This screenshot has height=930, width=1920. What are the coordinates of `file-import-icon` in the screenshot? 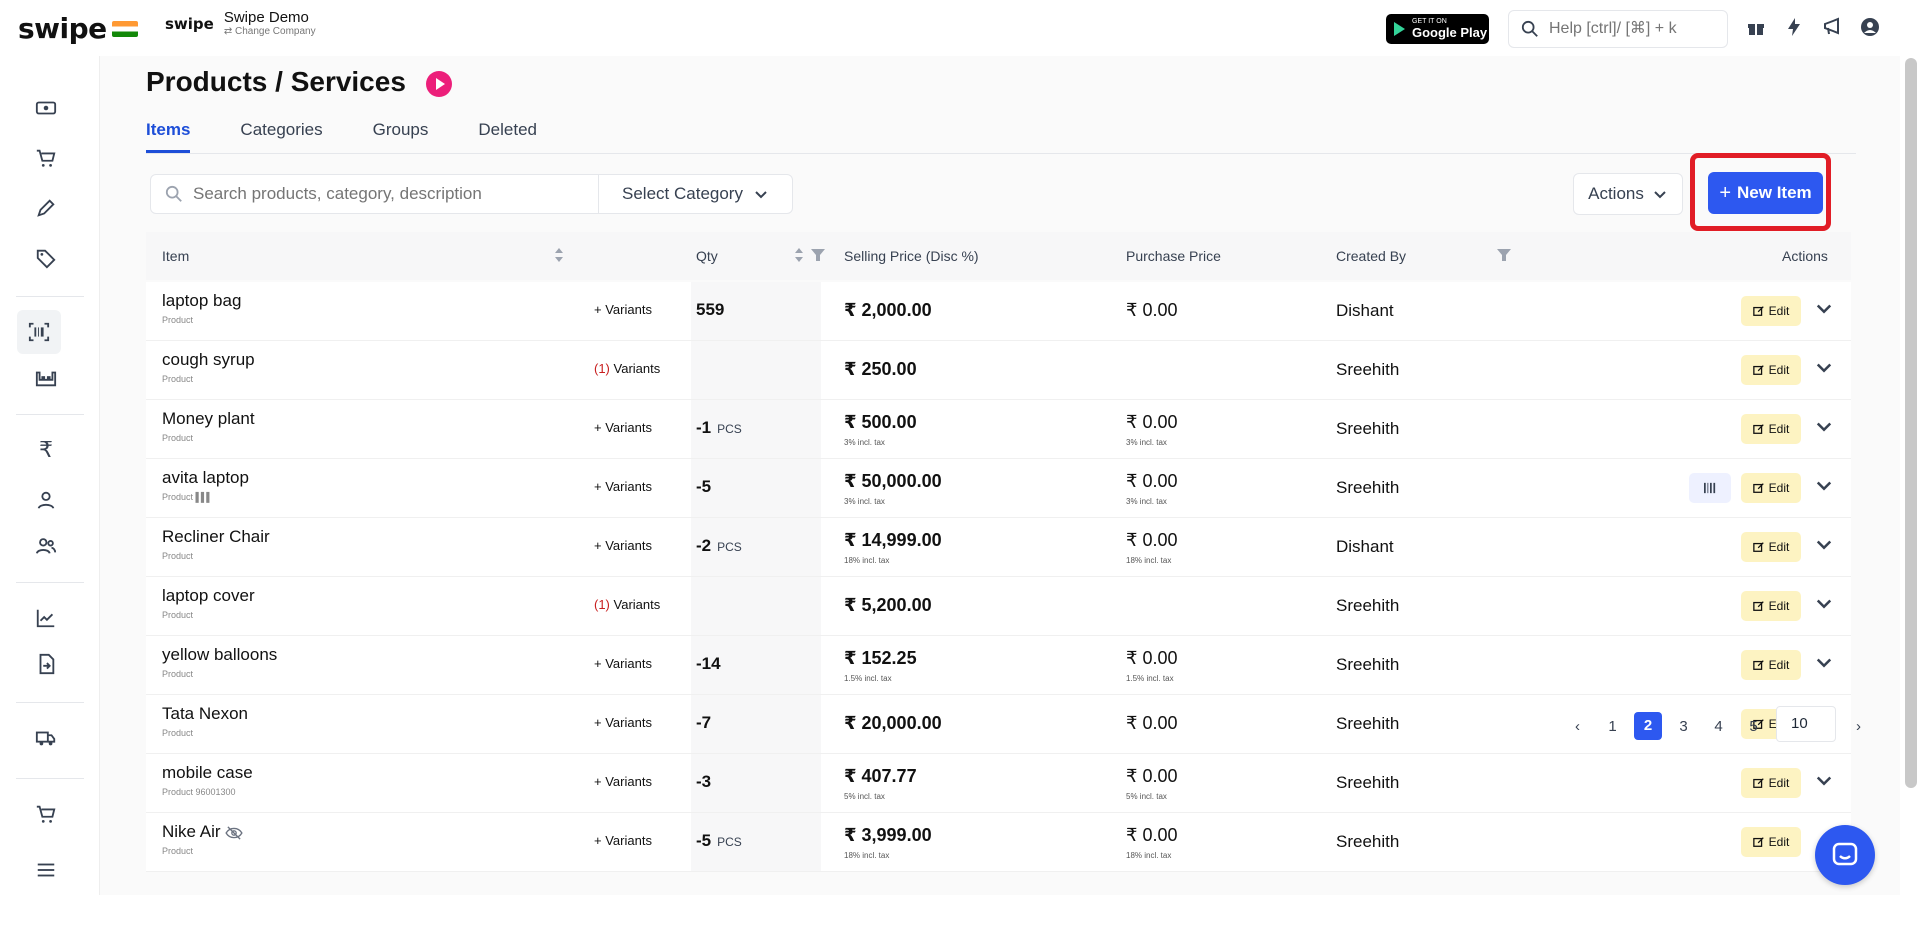 It's located at (46, 664).